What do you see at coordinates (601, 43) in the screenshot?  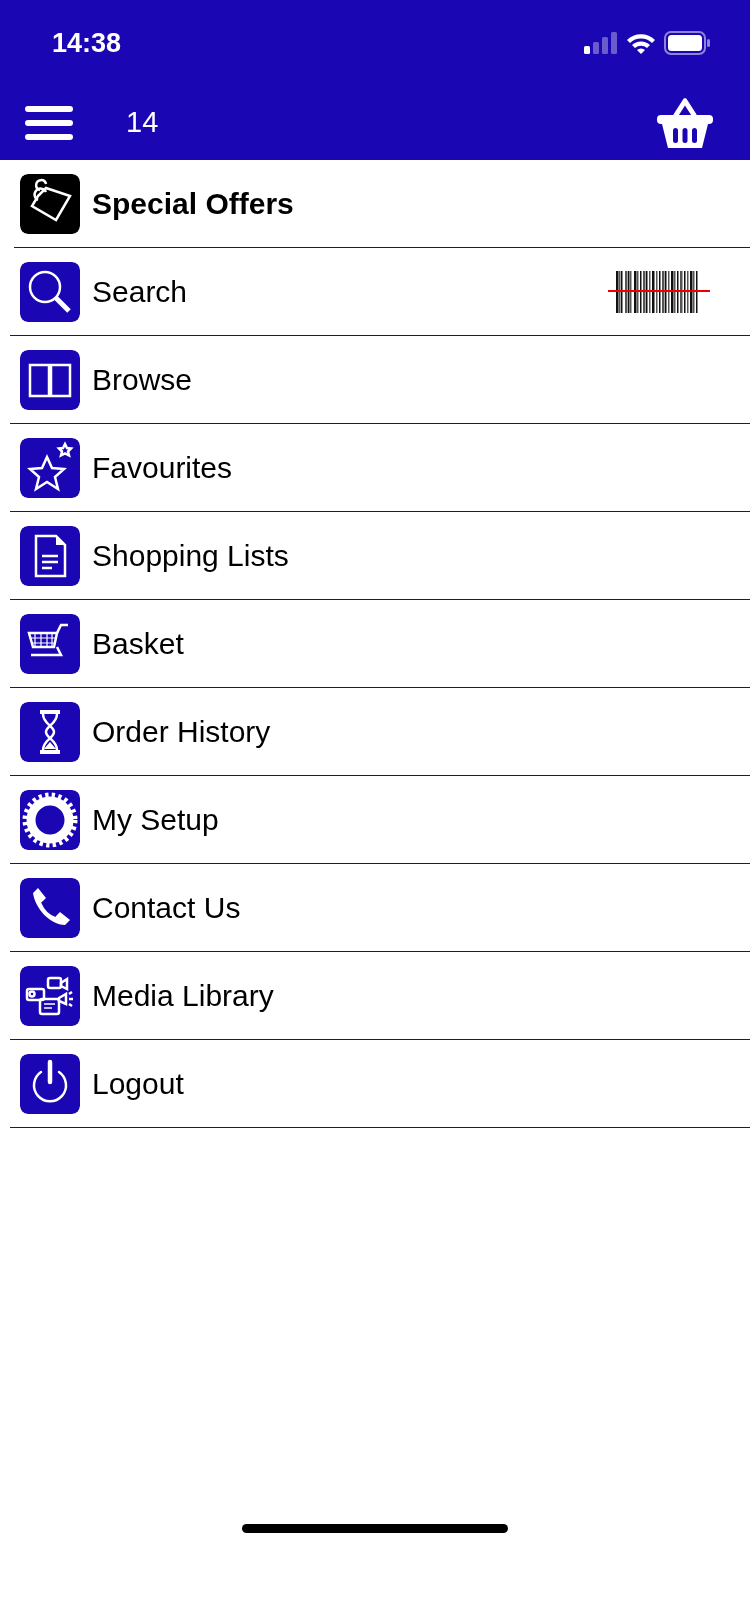 I see `signal-icon` at bounding box center [601, 43].